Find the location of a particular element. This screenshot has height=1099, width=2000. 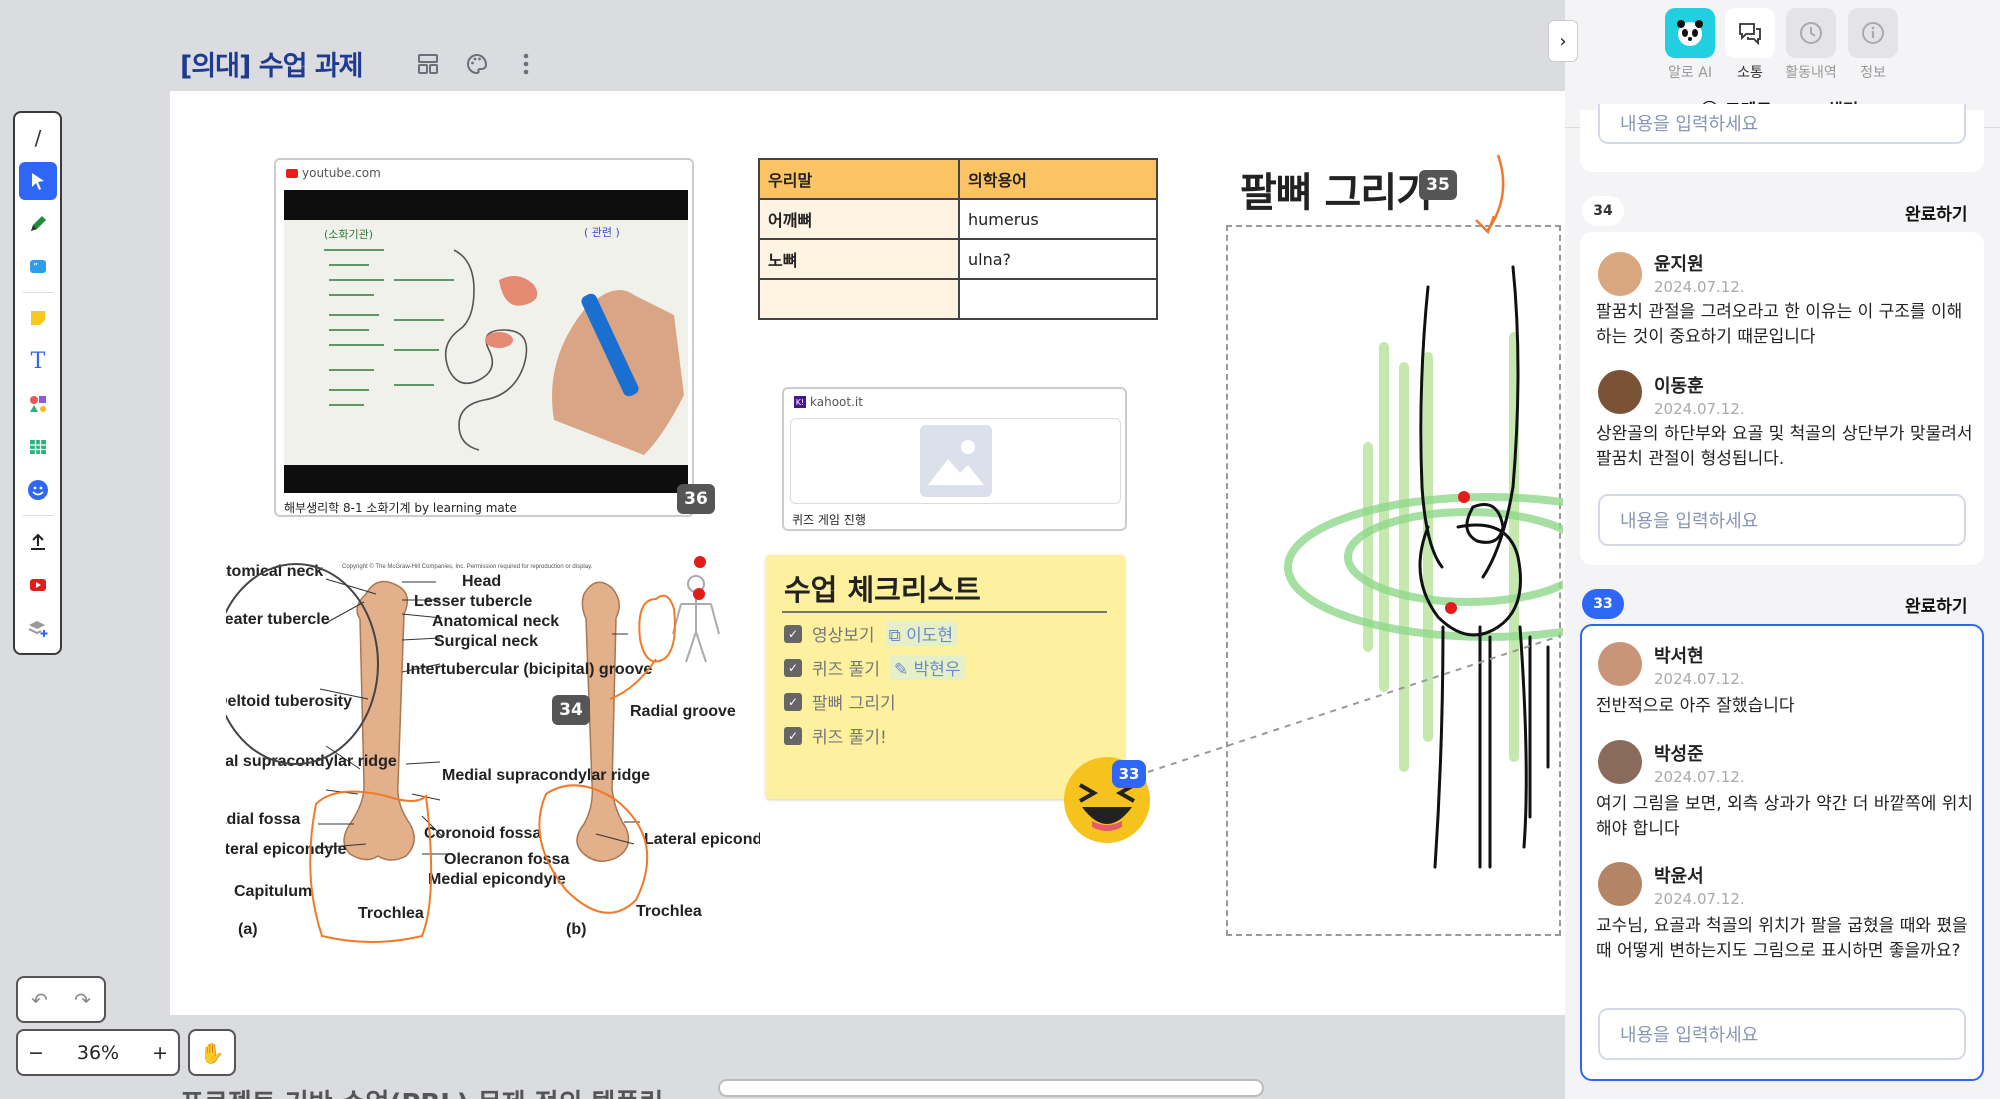

thread-number-badge: 34 is located at coordinates (1603, 211).